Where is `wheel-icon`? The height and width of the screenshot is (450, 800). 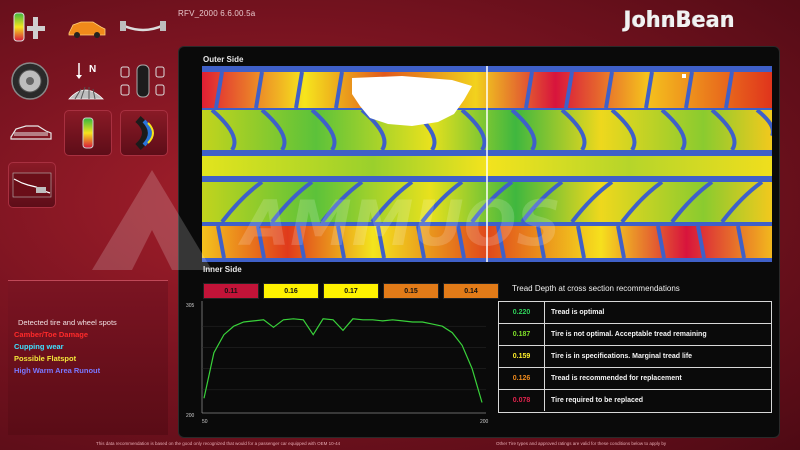
wheel-icon is located at coordinates (30, 81).